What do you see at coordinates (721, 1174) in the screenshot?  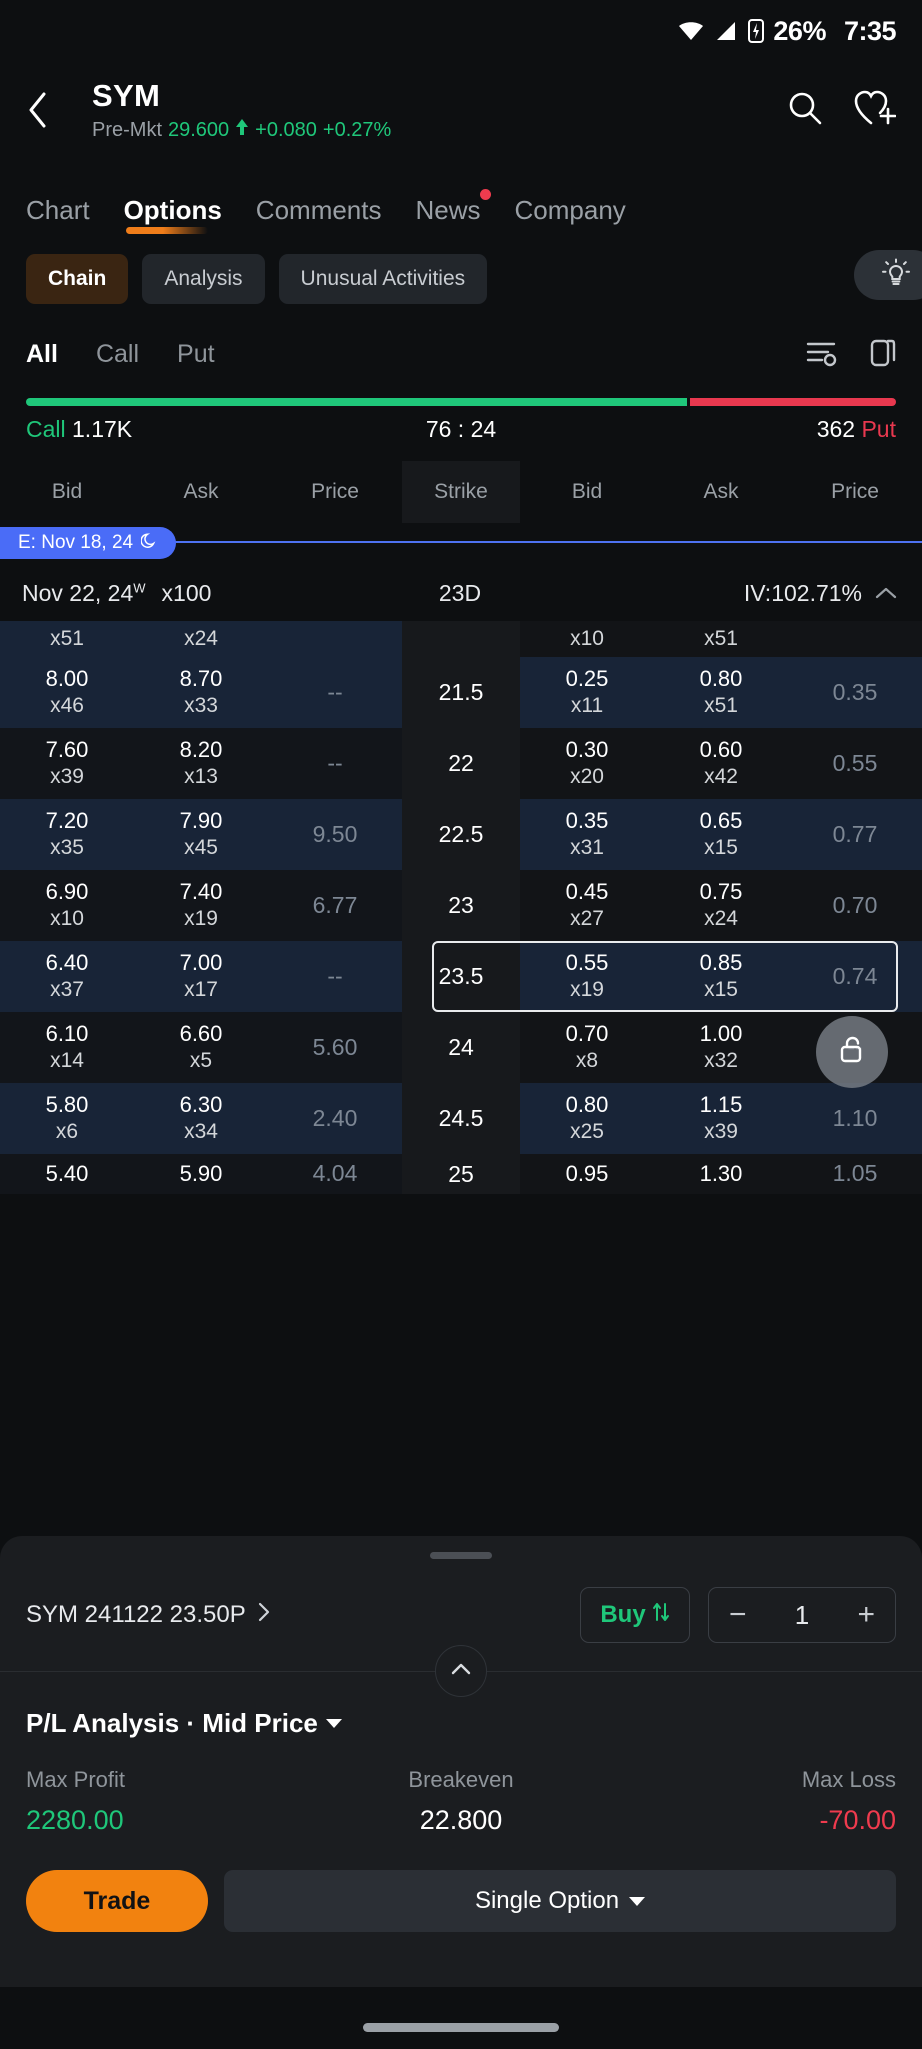 I see `put-side: 0.95 1.30 1.05` at bounding box center [721, 1174].